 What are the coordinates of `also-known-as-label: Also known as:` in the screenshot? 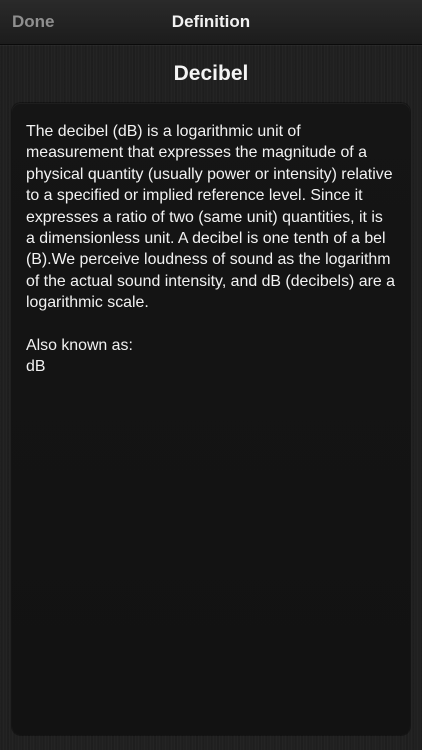 It's located at (79, 345).